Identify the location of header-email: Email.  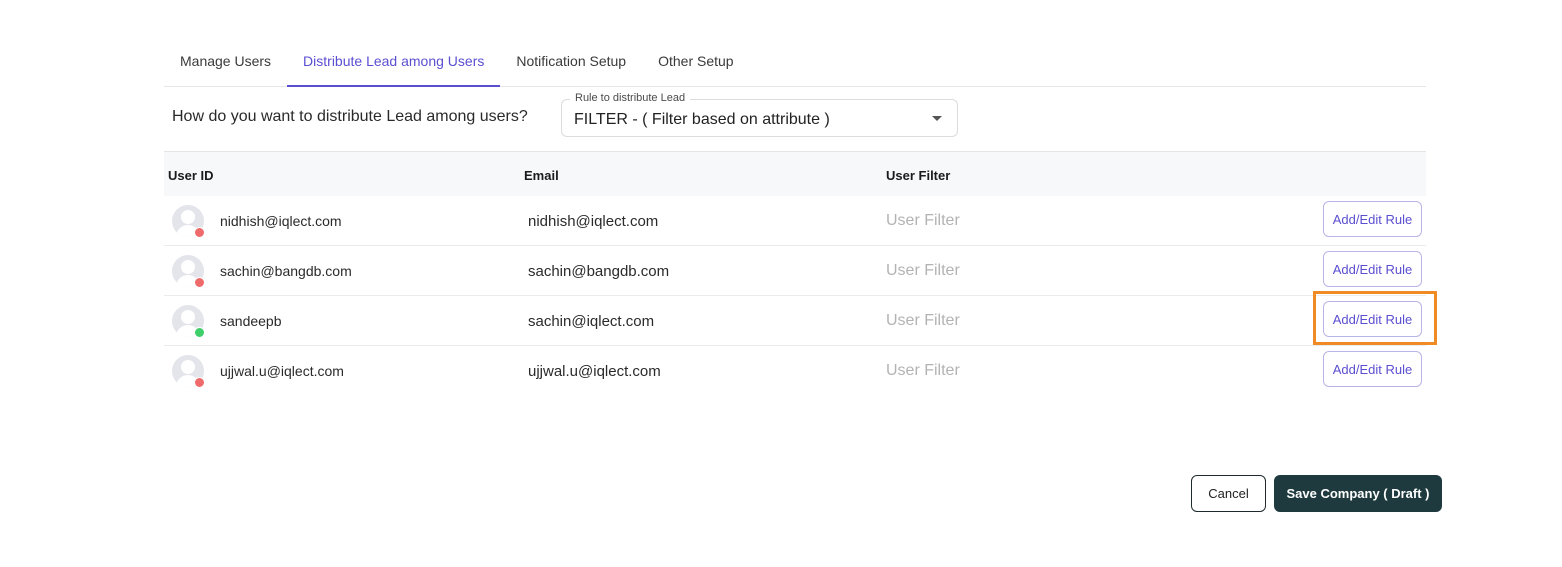
(541, 175).